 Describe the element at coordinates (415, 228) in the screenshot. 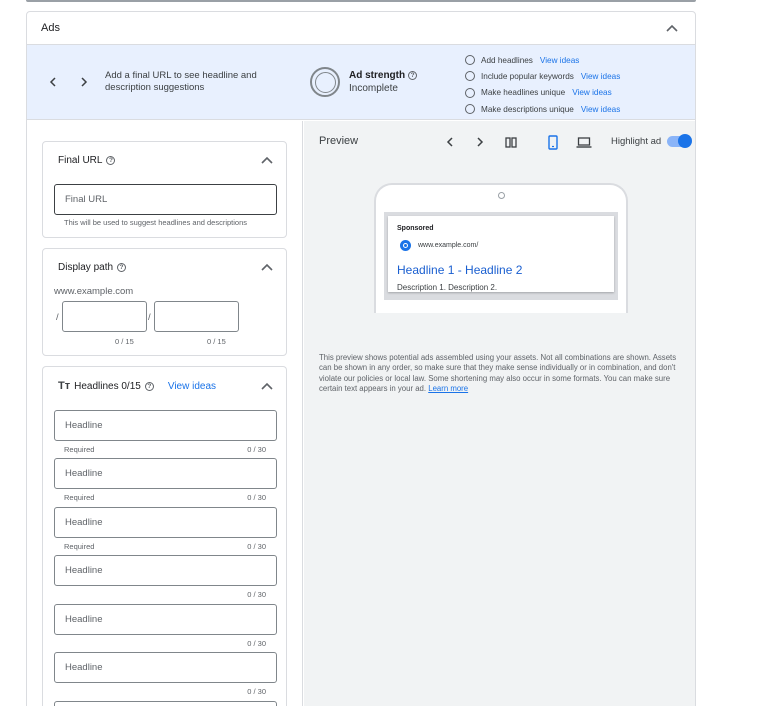

I see `sponsored-label: Sponsored` at that location.